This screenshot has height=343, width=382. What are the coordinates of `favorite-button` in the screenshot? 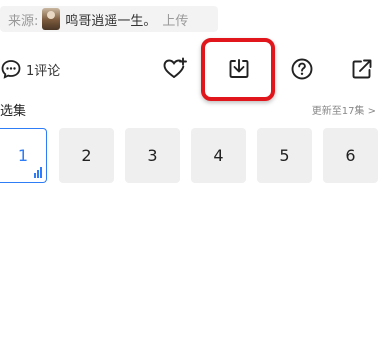 It's located at (175, 69).